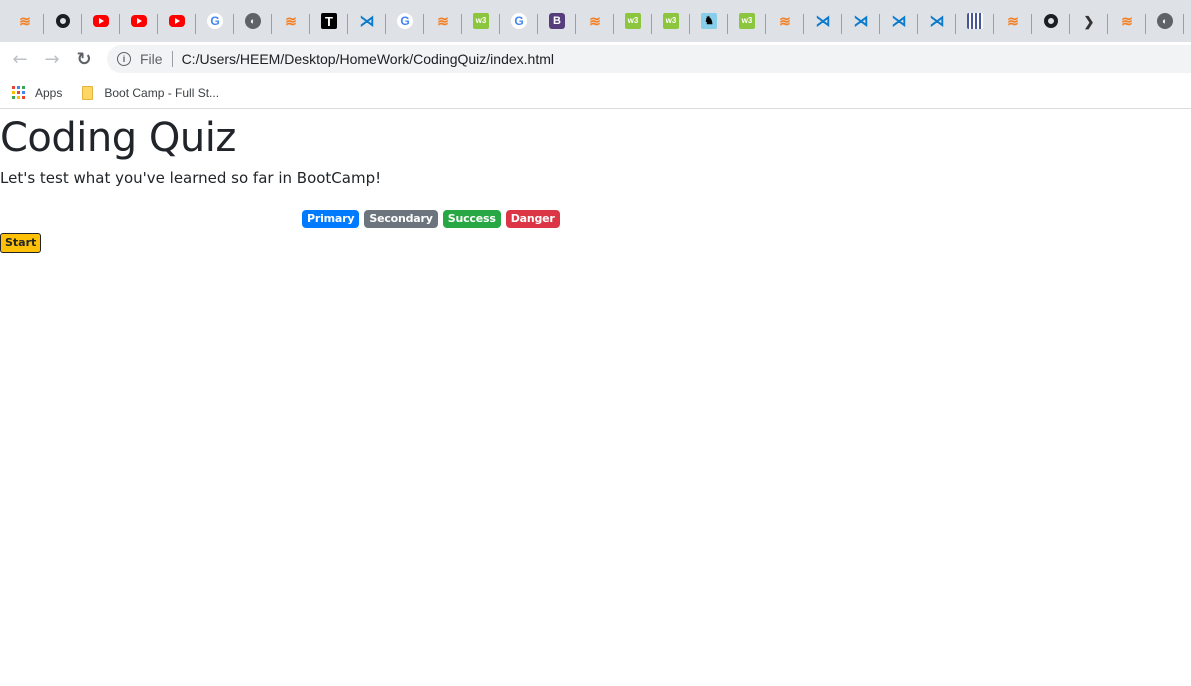 The image size is (1191, 686). I want to click on folder-icon, so click(88, 92).